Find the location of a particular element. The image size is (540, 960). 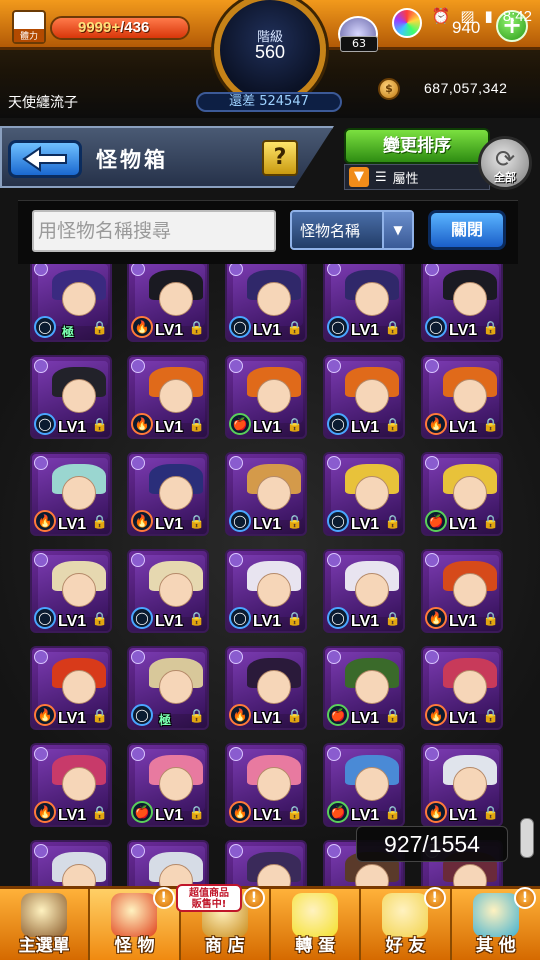

close-search-button: 關閉 is located at coordinates (467, 230).